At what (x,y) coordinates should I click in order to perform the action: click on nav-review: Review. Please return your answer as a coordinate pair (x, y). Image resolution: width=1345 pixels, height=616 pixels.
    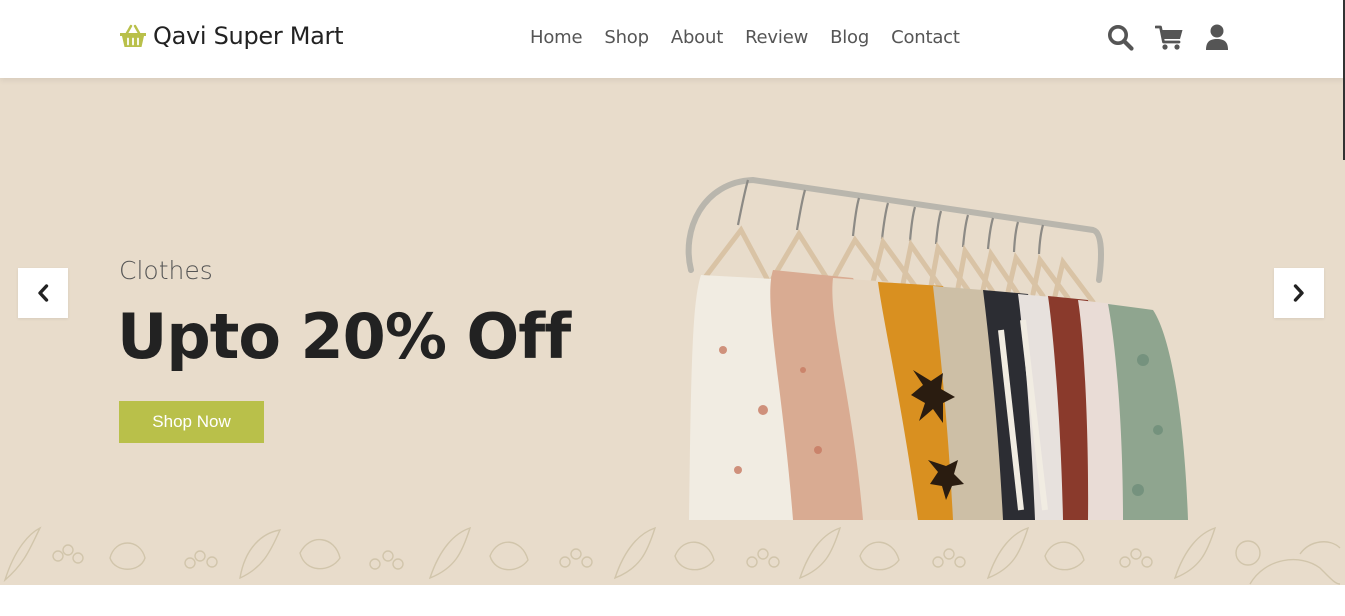
    Looking at the image, I should click on (776, 37).